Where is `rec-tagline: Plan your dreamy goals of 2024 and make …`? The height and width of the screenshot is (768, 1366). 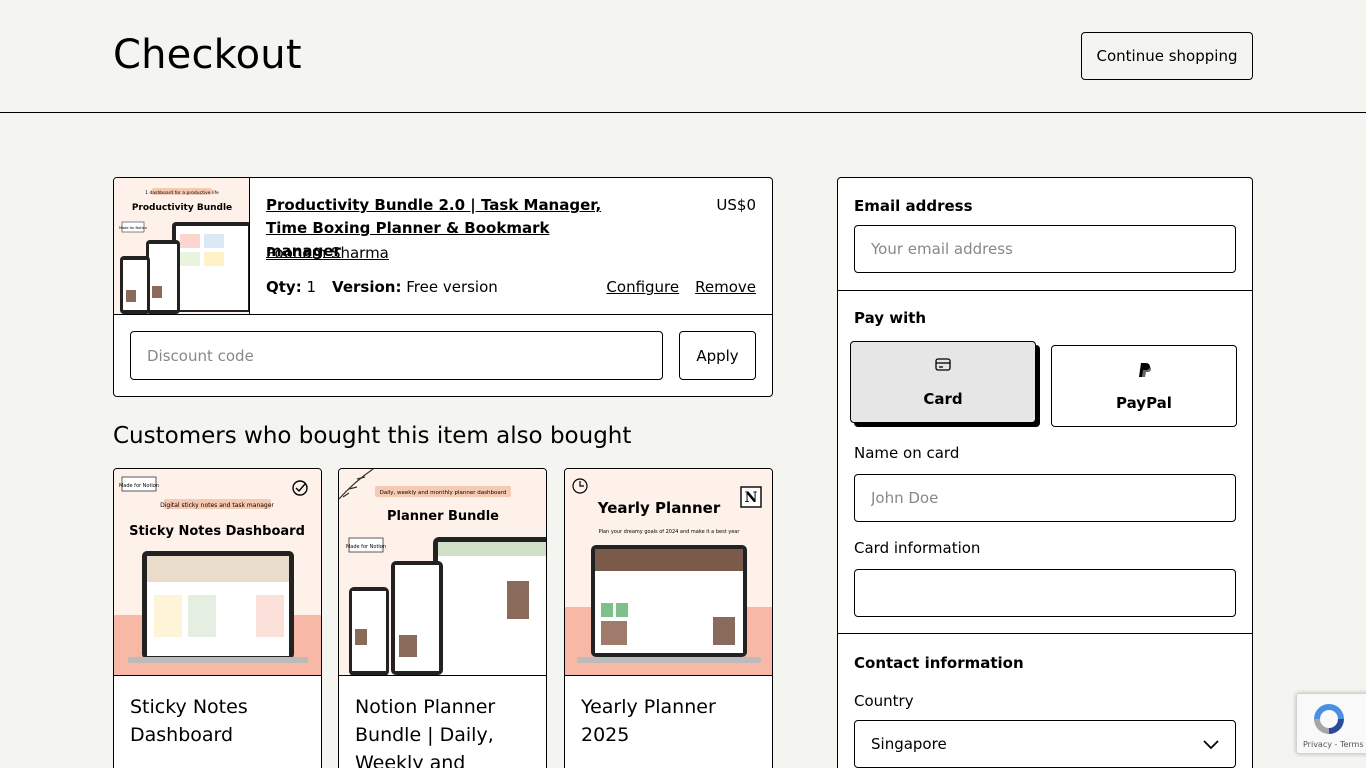
rec-tagline: Plan your dreamy goals of 2024 and make … is located at coordinates (670, 532).